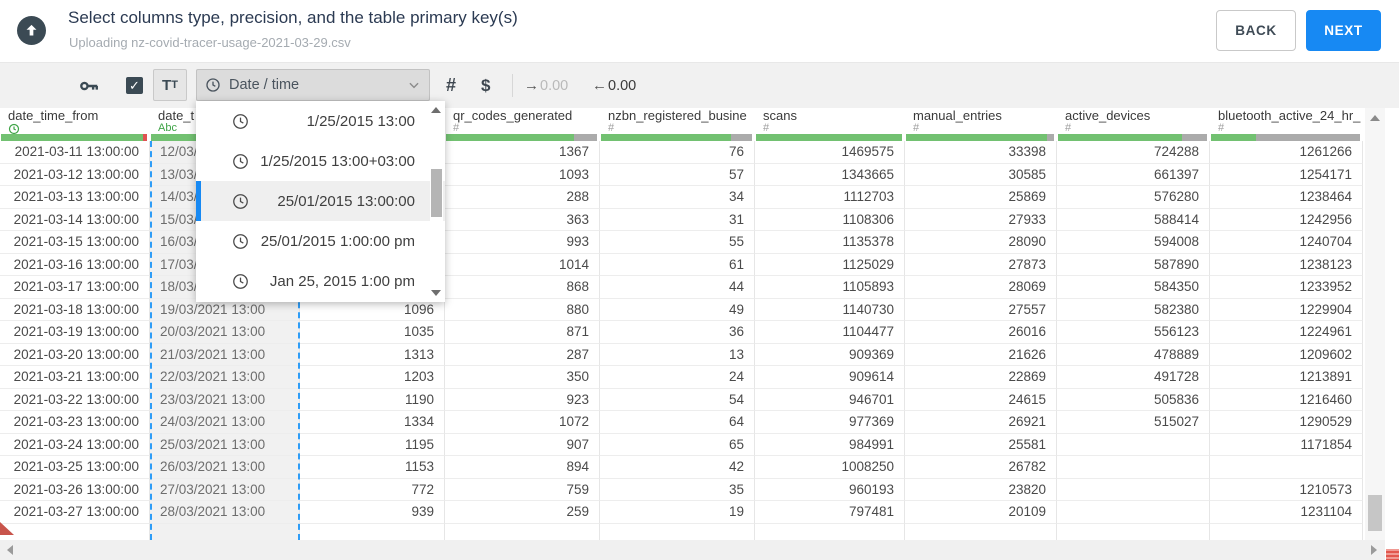 Image resolution: width=1399 pixels, height=560 pixels. Describe the element at coordinates (451, 85) in the screenshot. I see `number-type-icon: #` at that location.